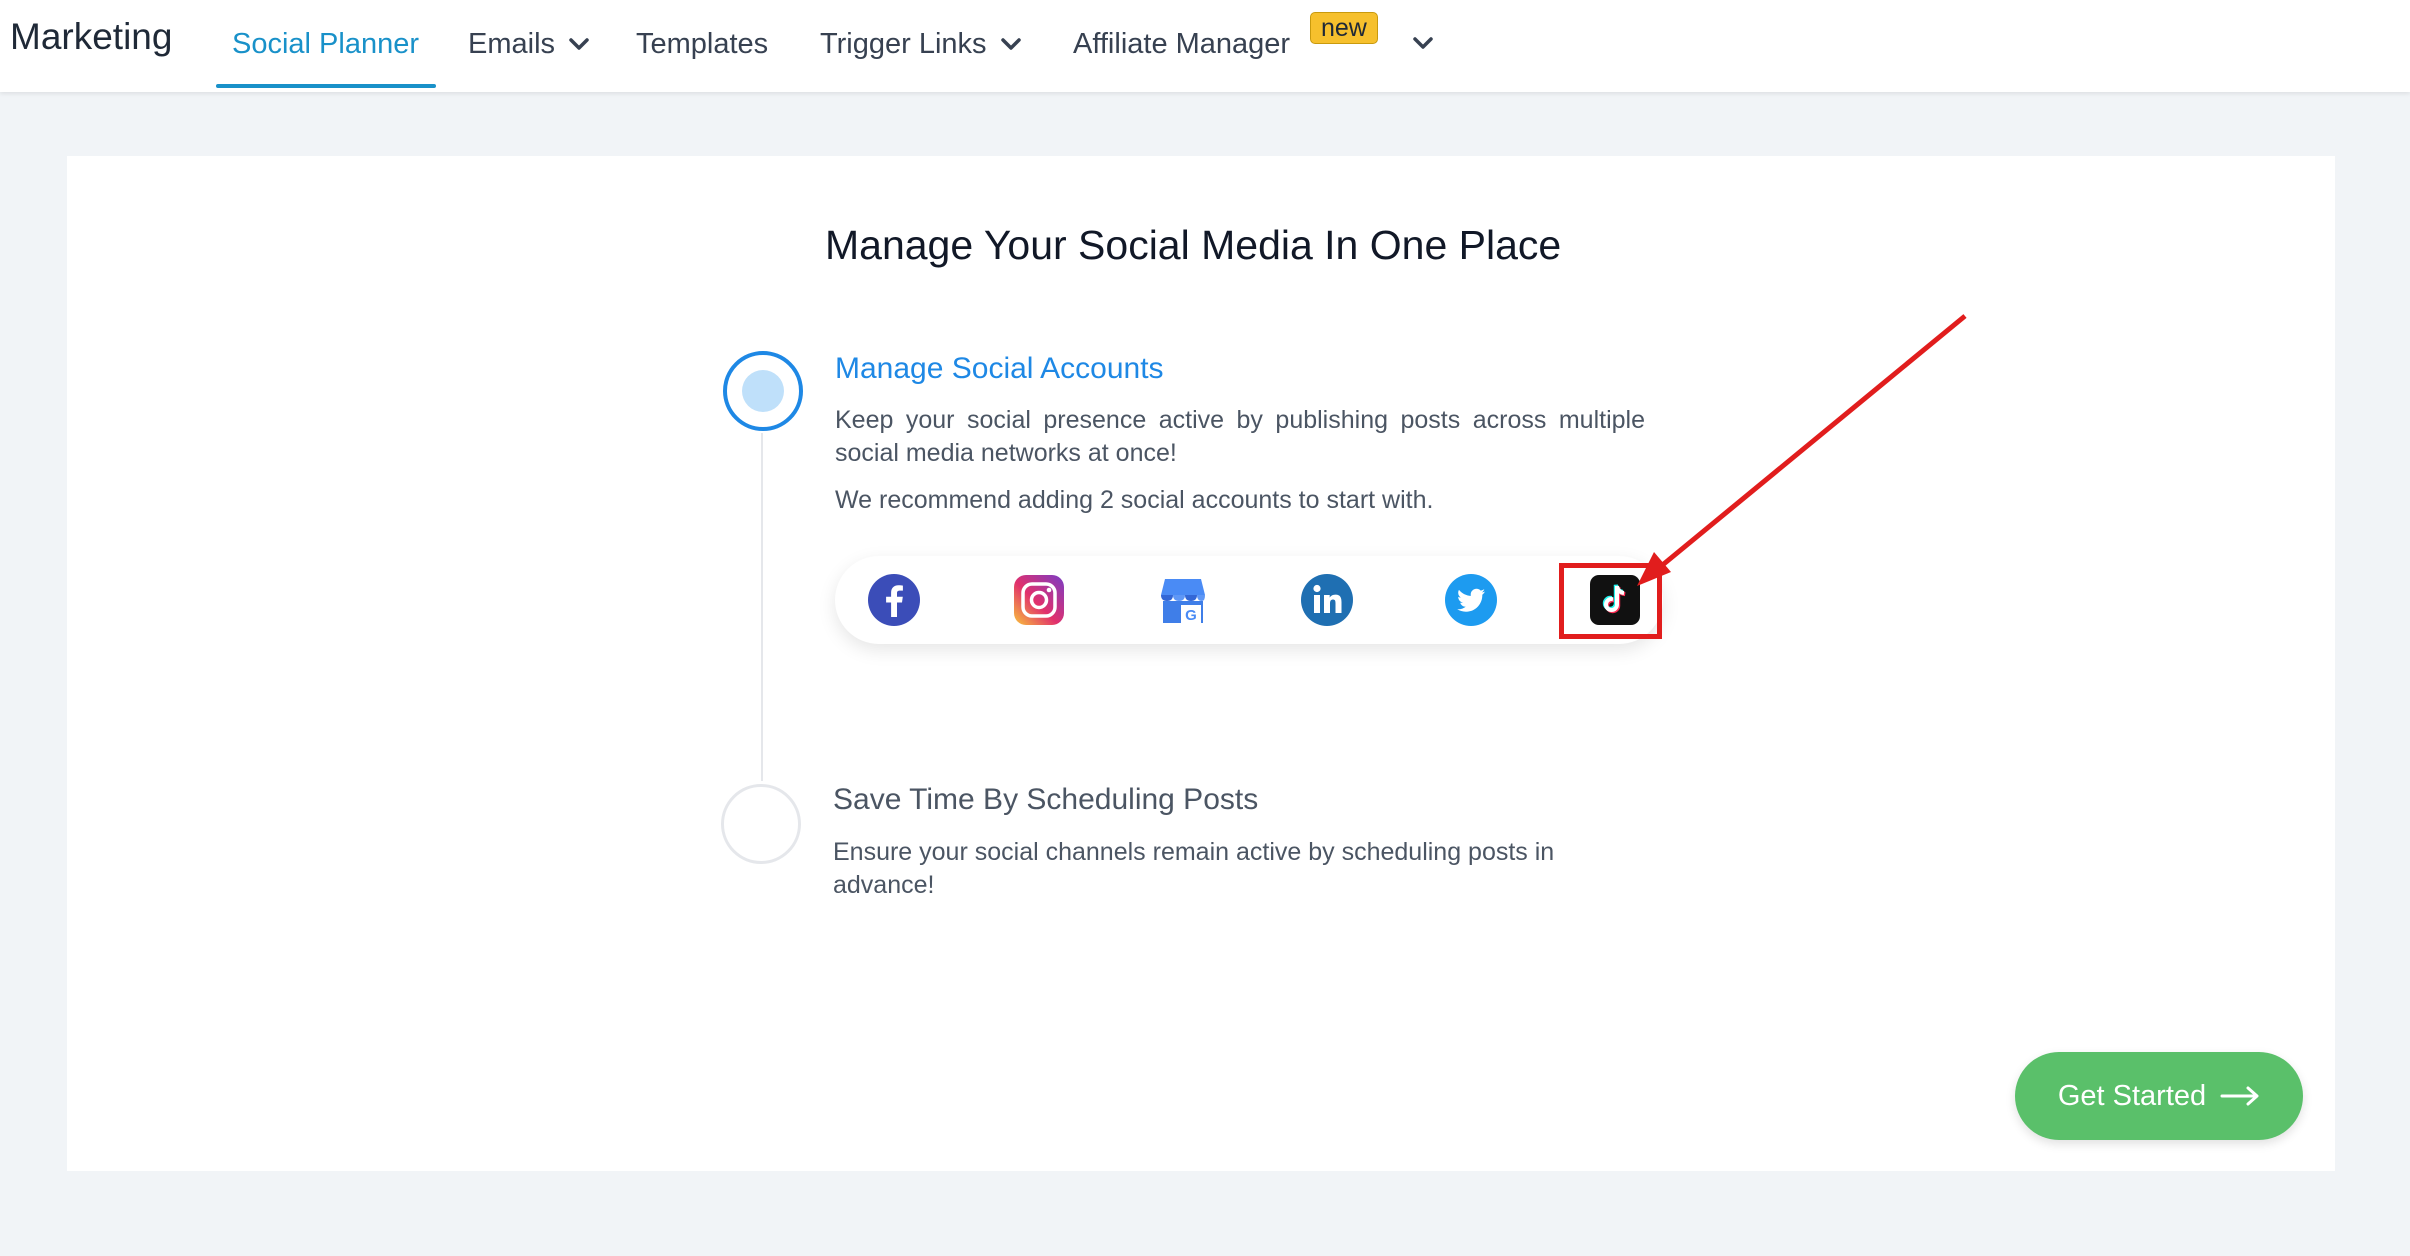 Image resolution: width=2410 pixels, height=1256 pixels. What do you see at coordinates (1039, 600) in the screenshot?
I see `instagram-icon` at bounding box center [1039, 600].